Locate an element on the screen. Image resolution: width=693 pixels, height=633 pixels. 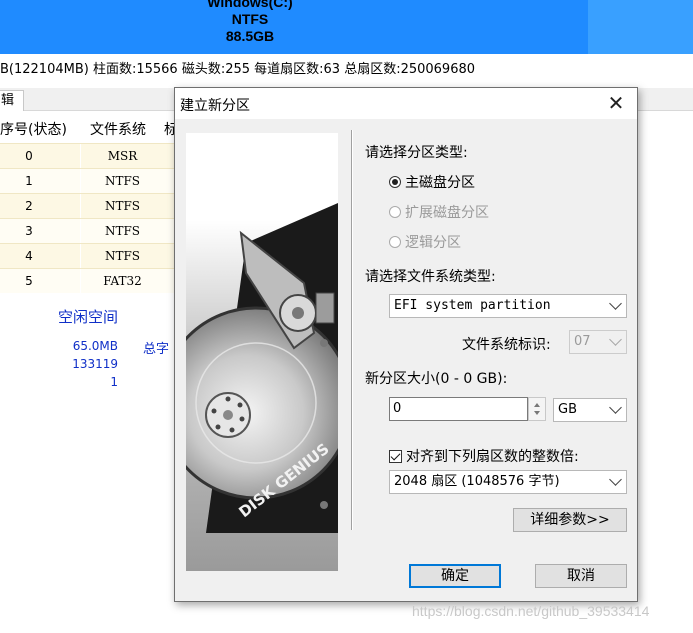
table-row: 4 NTFS is located at coordinates (90, 255).